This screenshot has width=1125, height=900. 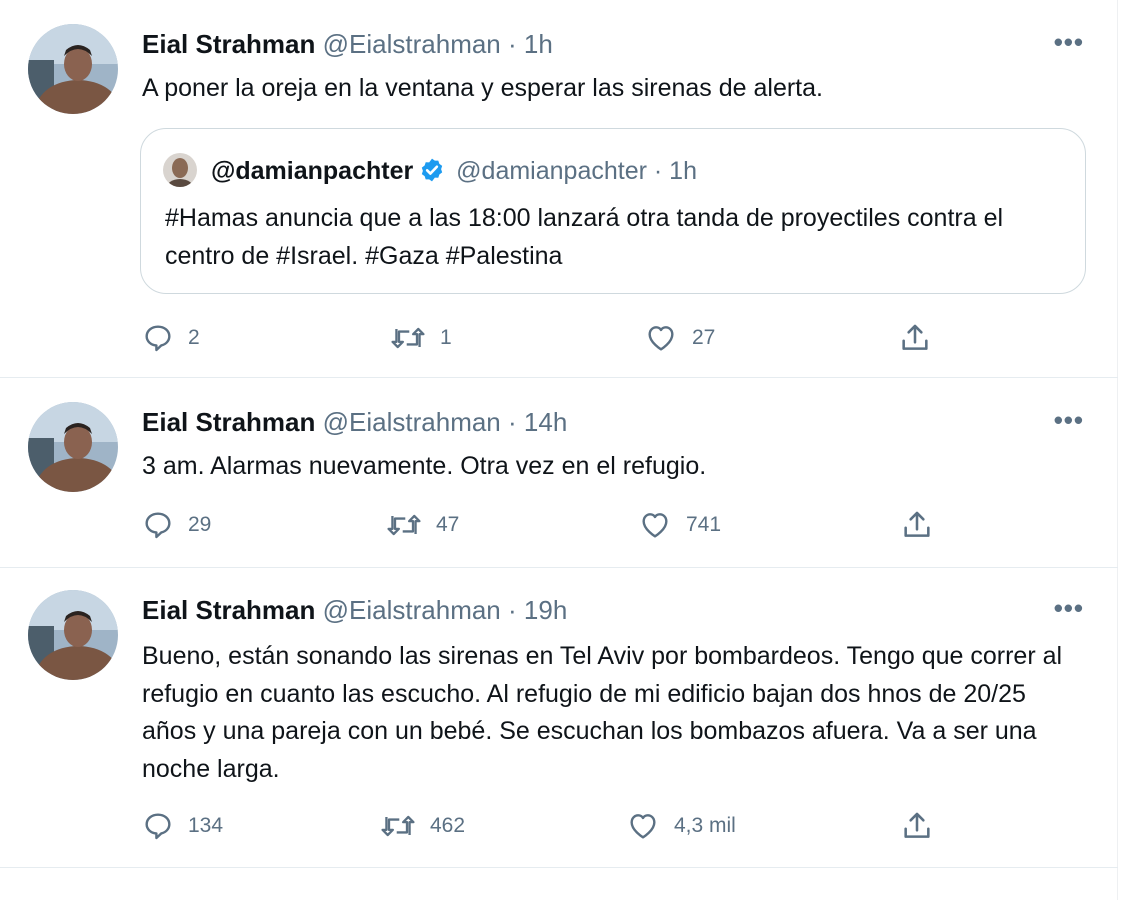 What do you see at coordinates (704, 337) in the screenshot?
I see `like-count: 27` at bounding box center [704, 337].